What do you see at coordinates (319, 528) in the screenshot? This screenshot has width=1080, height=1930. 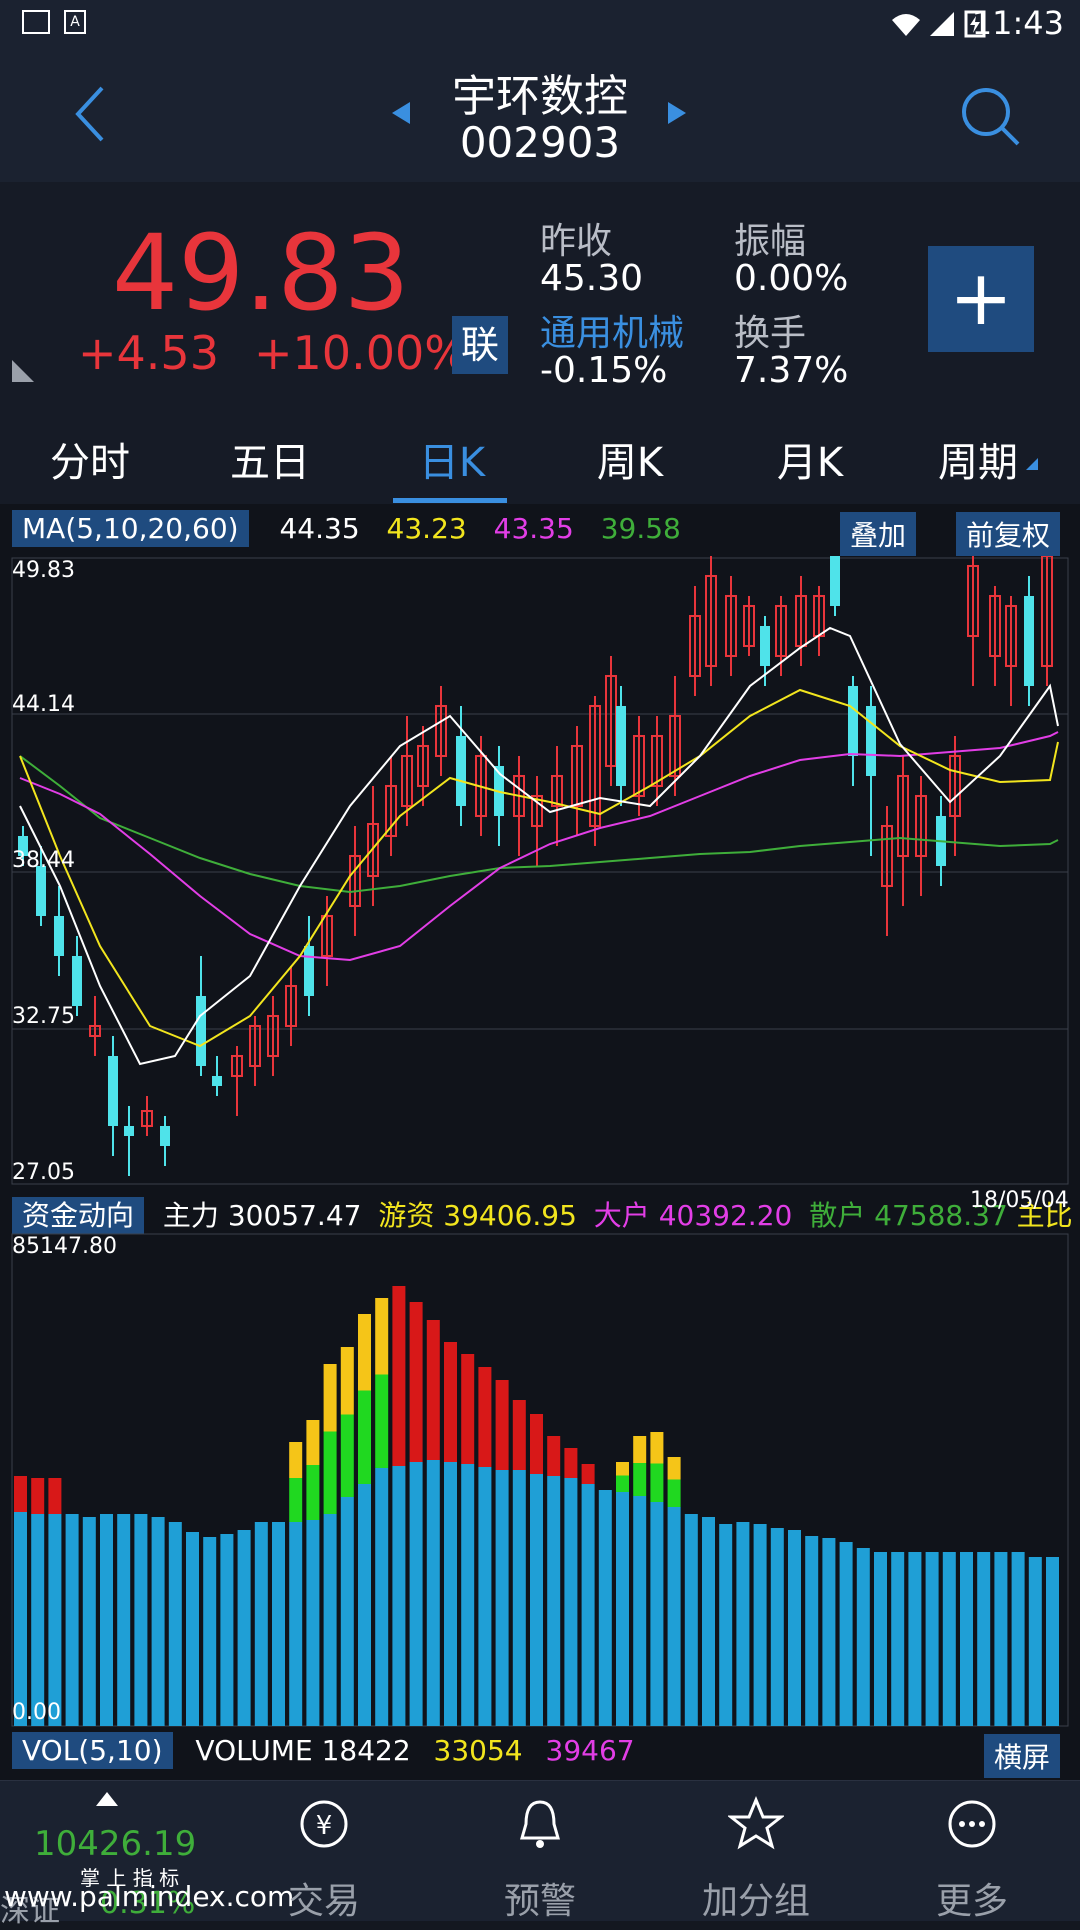 I see `ma5-value: 44.35` at bounding box center [319, 528].